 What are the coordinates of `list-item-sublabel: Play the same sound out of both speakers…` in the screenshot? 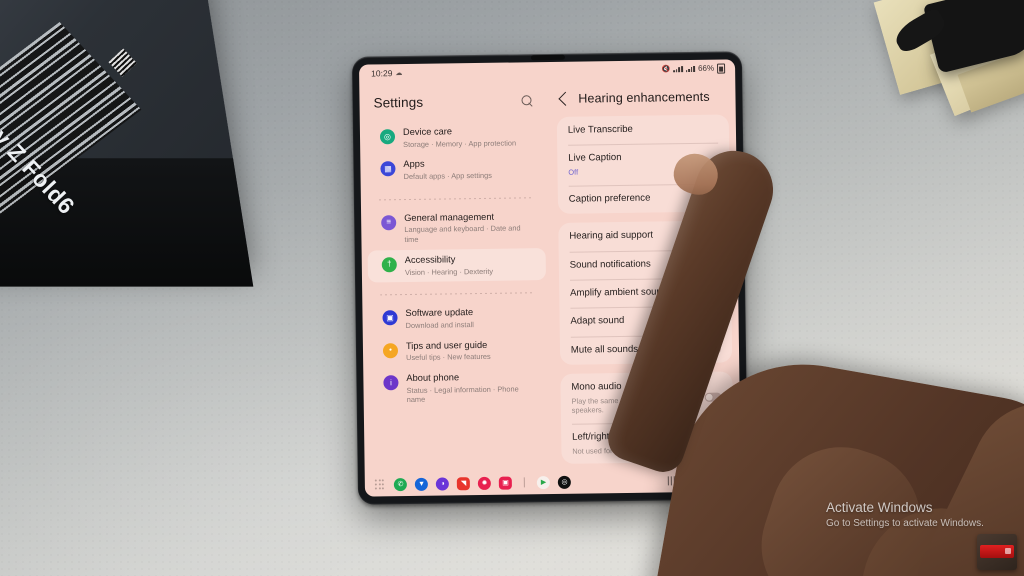 It's located at (624, 405).